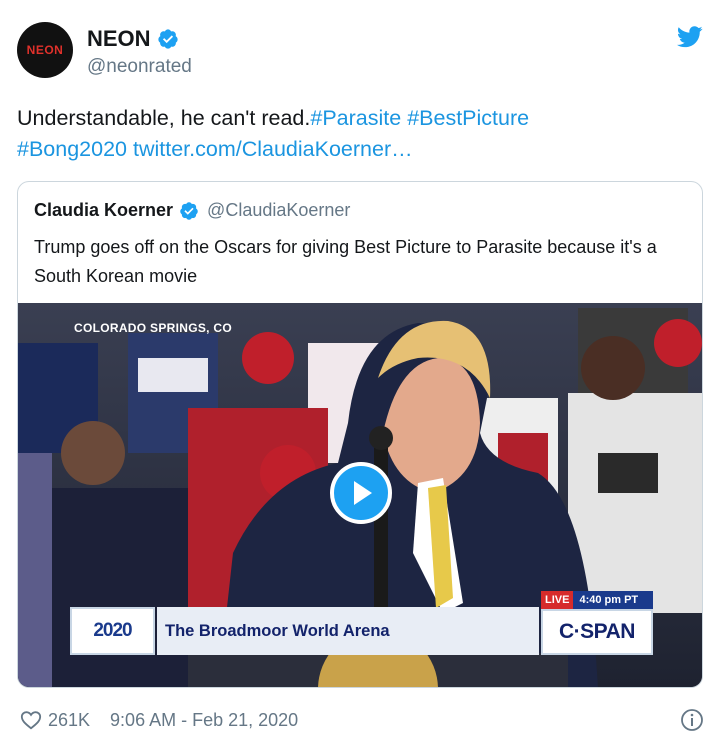 The height and width of the screenshot is (743, 728). I want to click on hashtag-parasite: #Parasite, so click(355, 118).